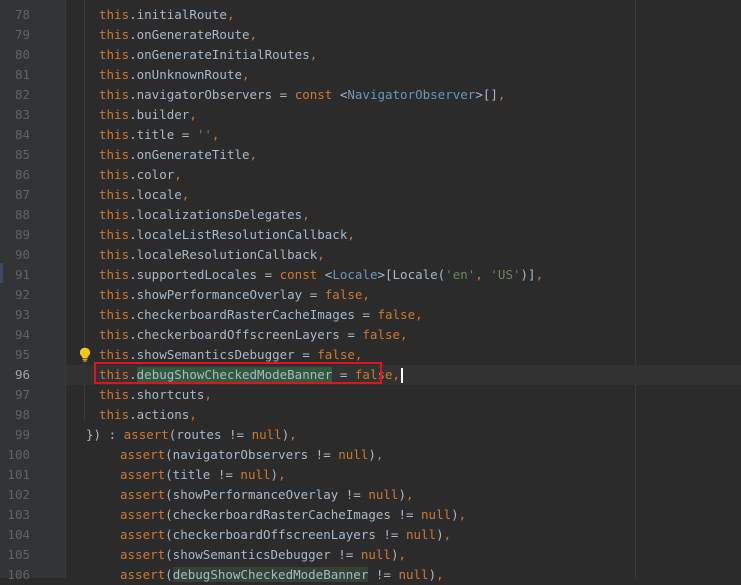 The width and height of the screenshot is (741, 585). I want to click on code-token: .builder, so click(159, 114).